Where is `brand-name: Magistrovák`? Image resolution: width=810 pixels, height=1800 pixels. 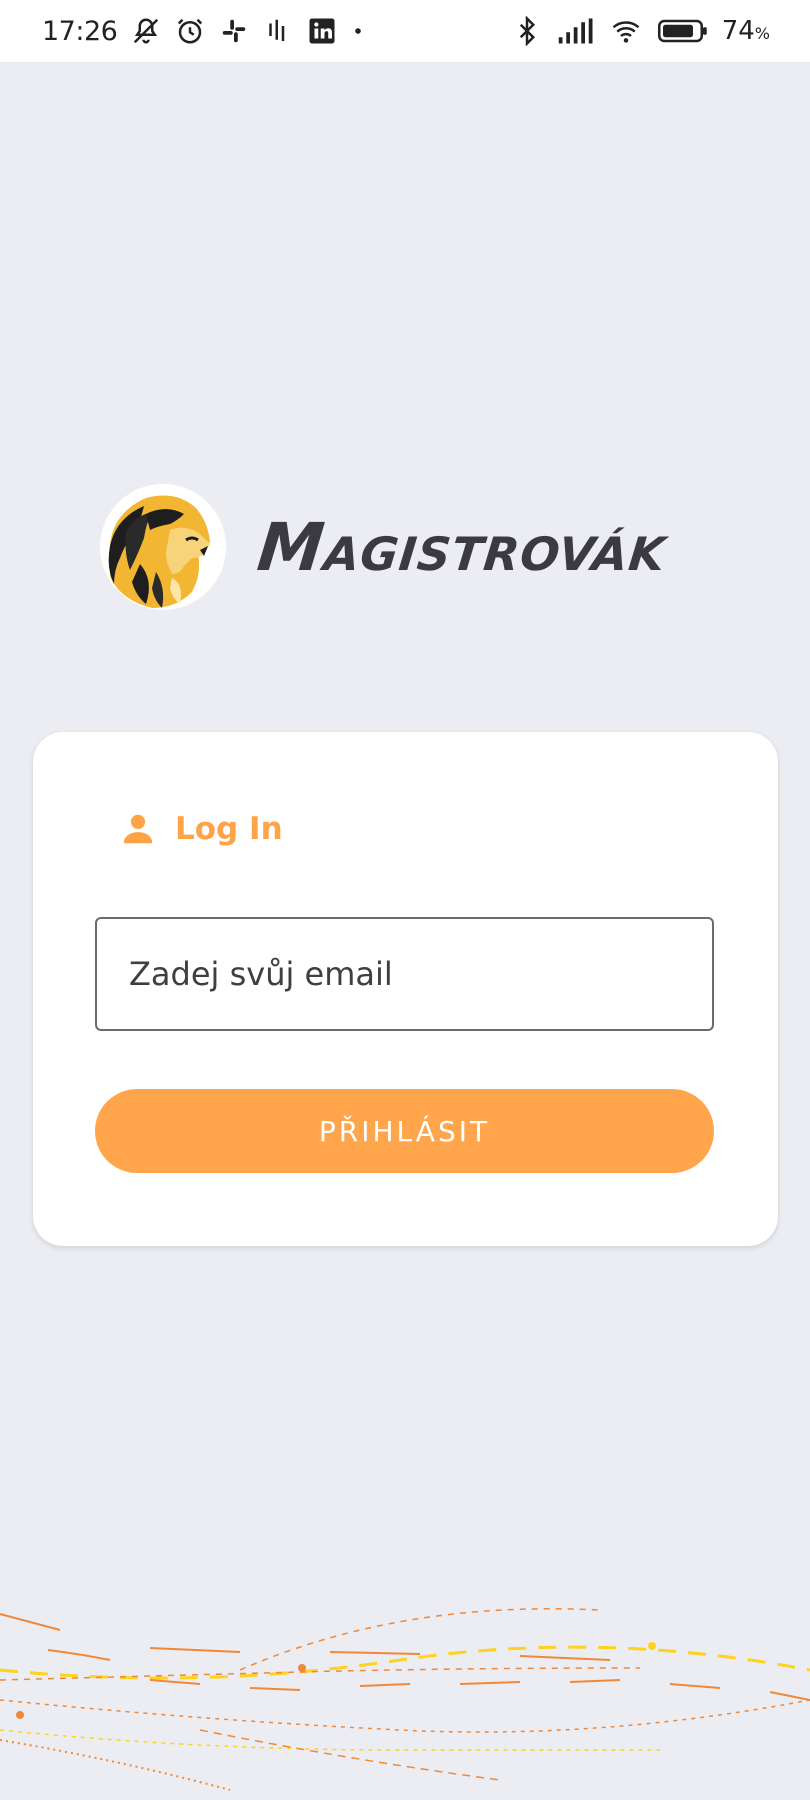
brand-name: Magistrovák is located at coordinates (462, 547).